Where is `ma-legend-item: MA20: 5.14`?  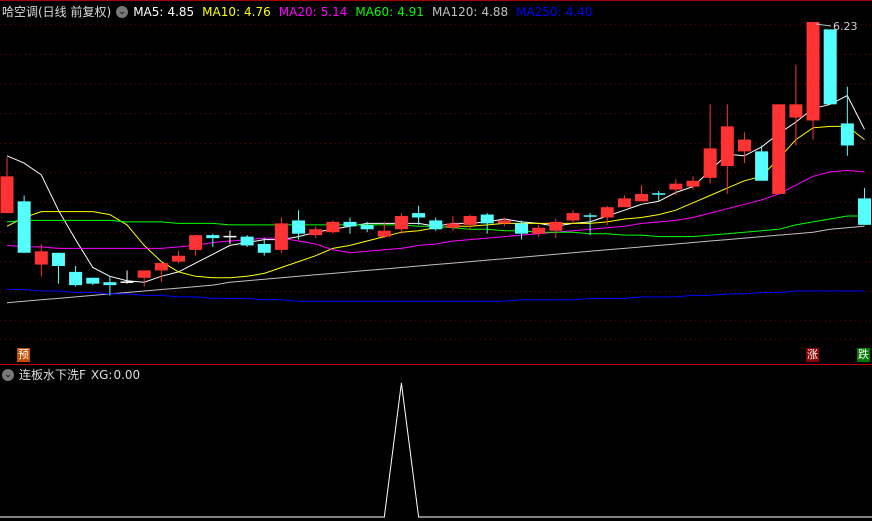
ma-legend-item: MA20: 5.14 is located at coordinates (313, 12).